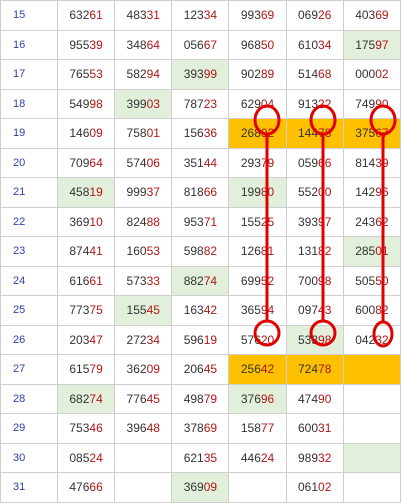 Image resolution: width=403 pixels, height=503 pixels. Describe the element at coordinates (143, 310) in the screenshot. I see `result-cell: 15545` at that location.